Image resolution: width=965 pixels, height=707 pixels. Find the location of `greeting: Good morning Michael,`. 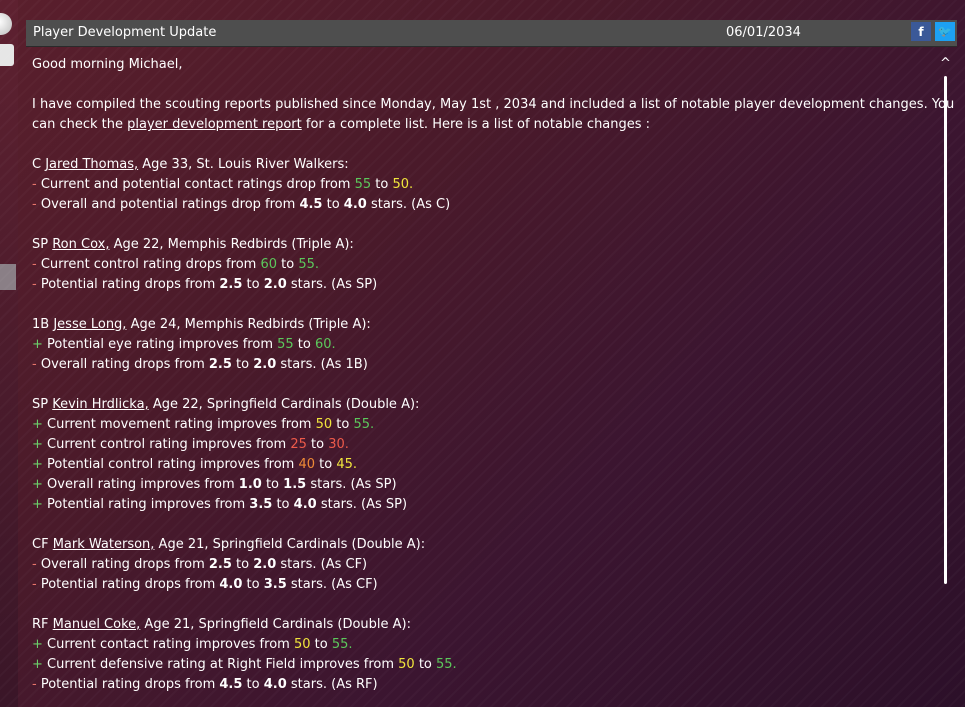

greeting: Good morning Michael, is located at coordinates (107, 64).